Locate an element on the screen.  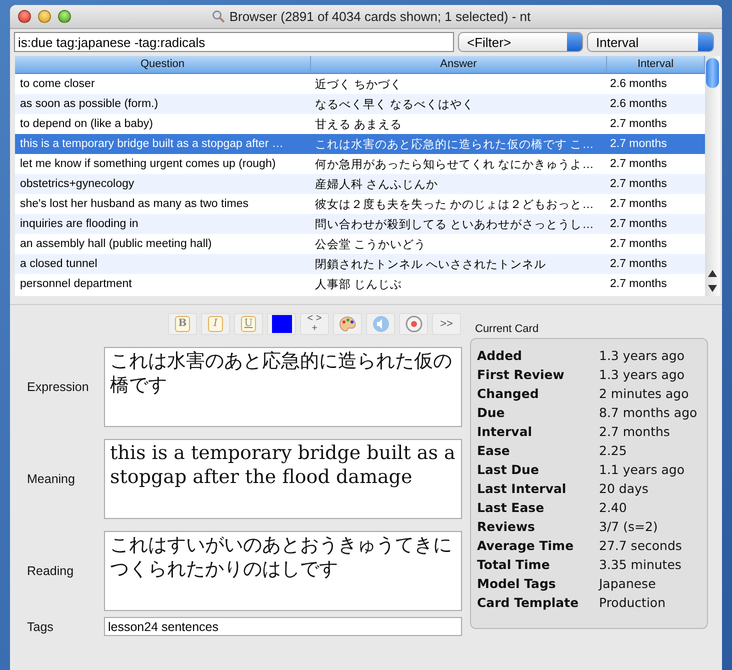
stat-value: 1.1 years ago is located at coordinates (641, 469).